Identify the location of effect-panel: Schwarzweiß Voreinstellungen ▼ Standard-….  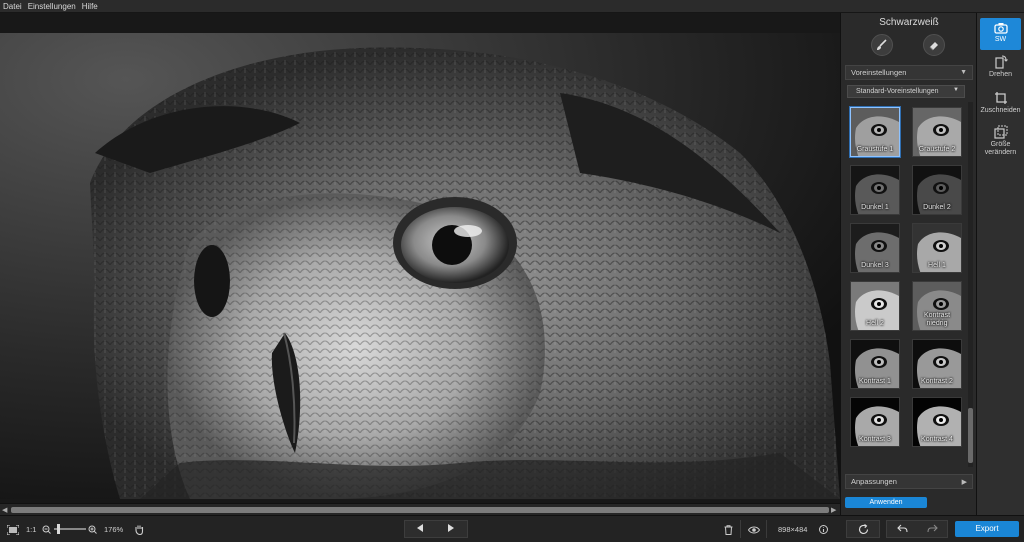
(908, 264).